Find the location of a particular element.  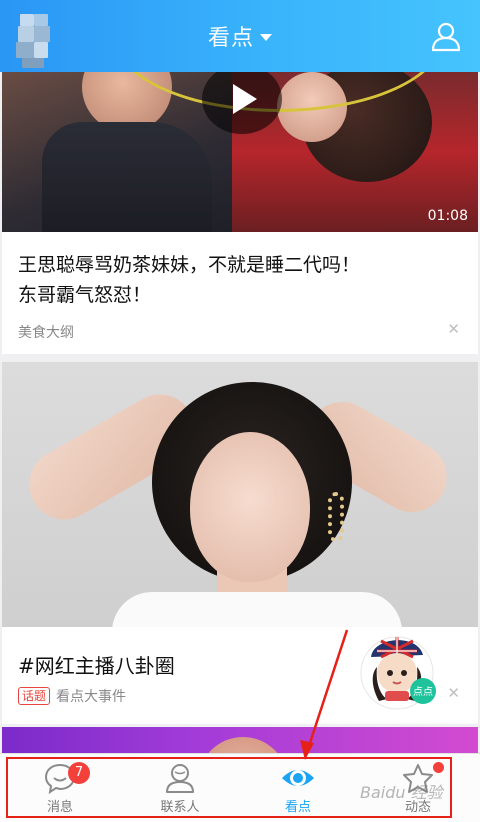

page-title: 看点 is located at coordinates (230, 38).